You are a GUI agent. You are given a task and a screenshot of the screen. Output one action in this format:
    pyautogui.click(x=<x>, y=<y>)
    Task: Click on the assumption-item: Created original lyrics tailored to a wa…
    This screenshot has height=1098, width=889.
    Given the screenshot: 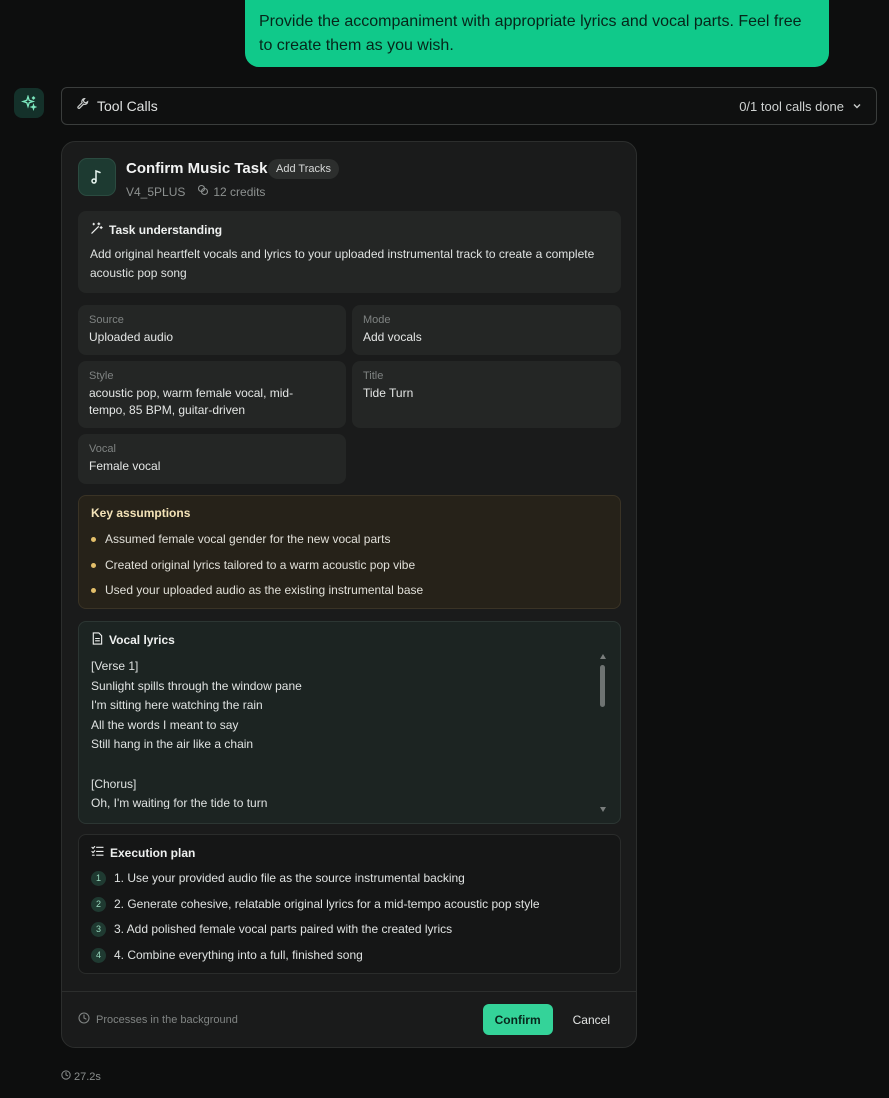 What is the action you would take?
    pyautogui.click(x=349, y=566)
    